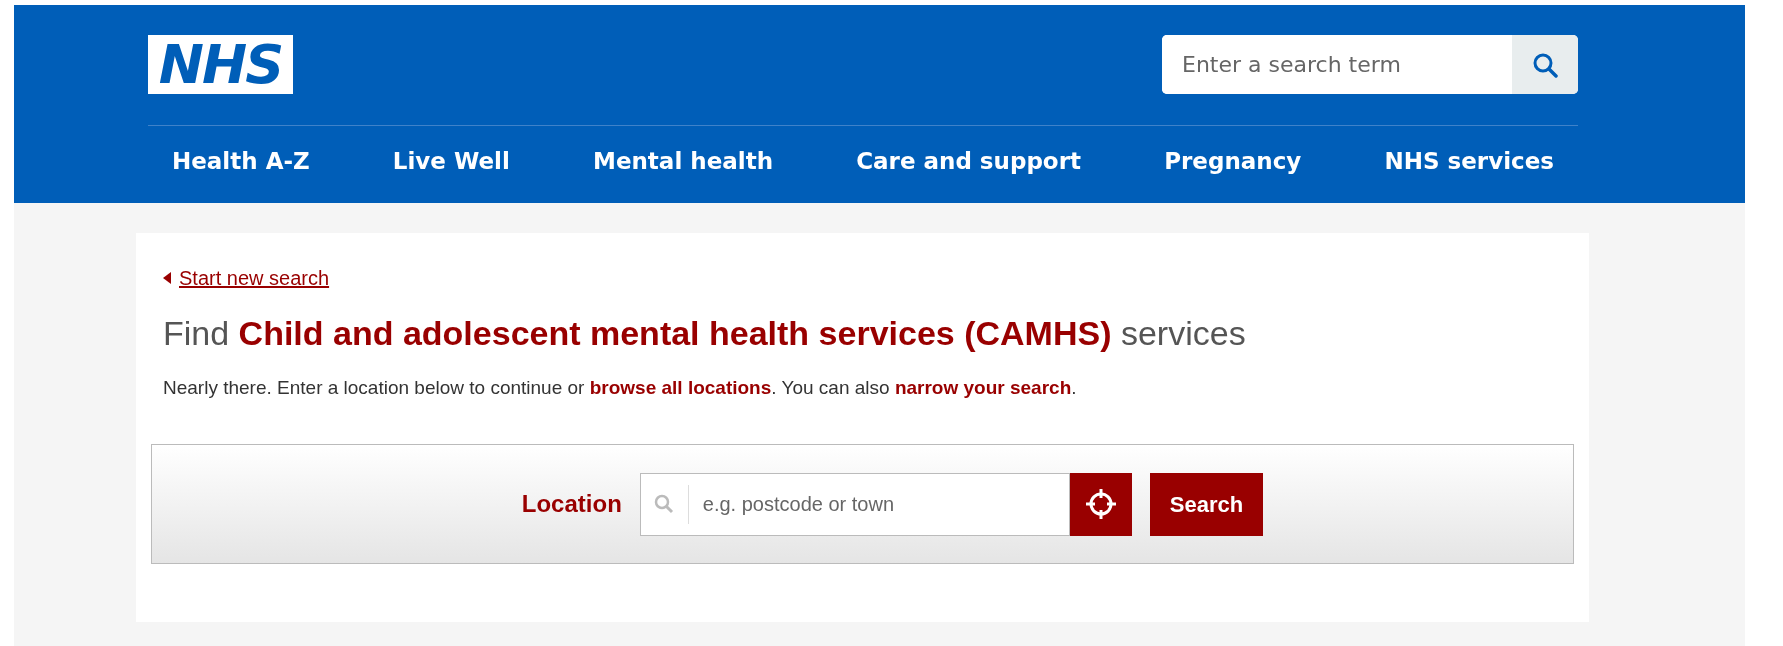 The width and height of the screenshot is (1783, 646). Describe the element at coordinates (1469, 161) in the screenshot. I see `nav-link: NHS services` at that location.